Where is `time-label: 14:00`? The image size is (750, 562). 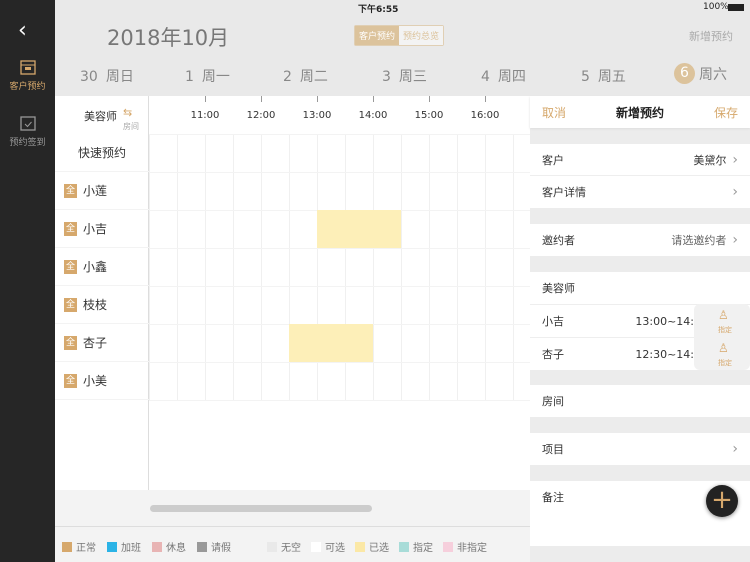 time-label: 14:00 is located at coordinates (373, 115).